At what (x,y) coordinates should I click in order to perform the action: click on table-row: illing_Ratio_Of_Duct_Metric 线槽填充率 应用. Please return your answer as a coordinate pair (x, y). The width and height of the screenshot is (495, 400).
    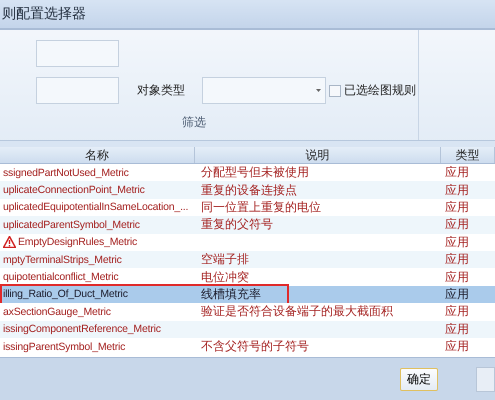
    Looking at the image, I should click on (247, 295).